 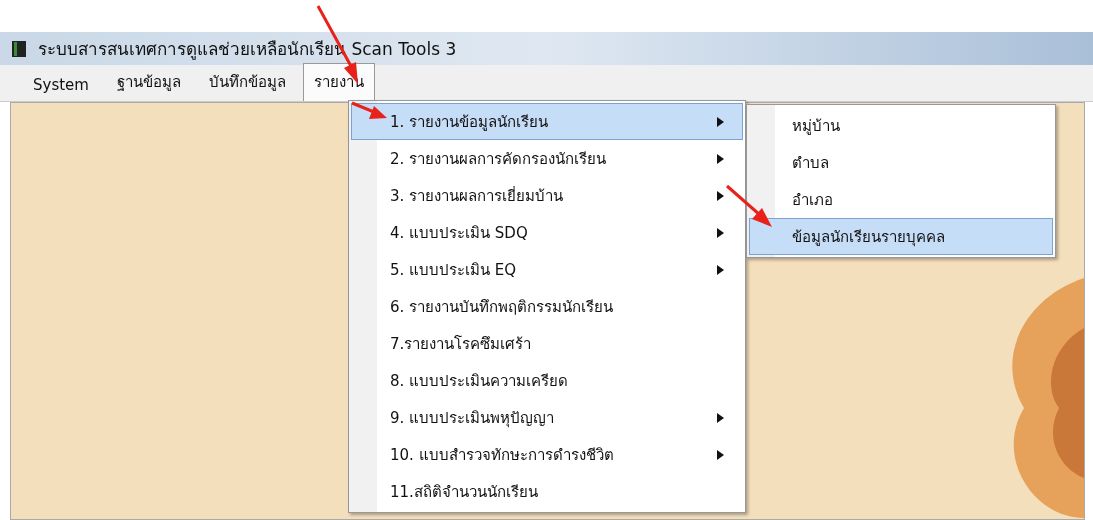 What do you see at coordinates (547, 454) in the screenshot?
I see `menu-entry: 10. แบบสำรวจทักษะการดำรงชีวิต` at bounding box center [547, 454].